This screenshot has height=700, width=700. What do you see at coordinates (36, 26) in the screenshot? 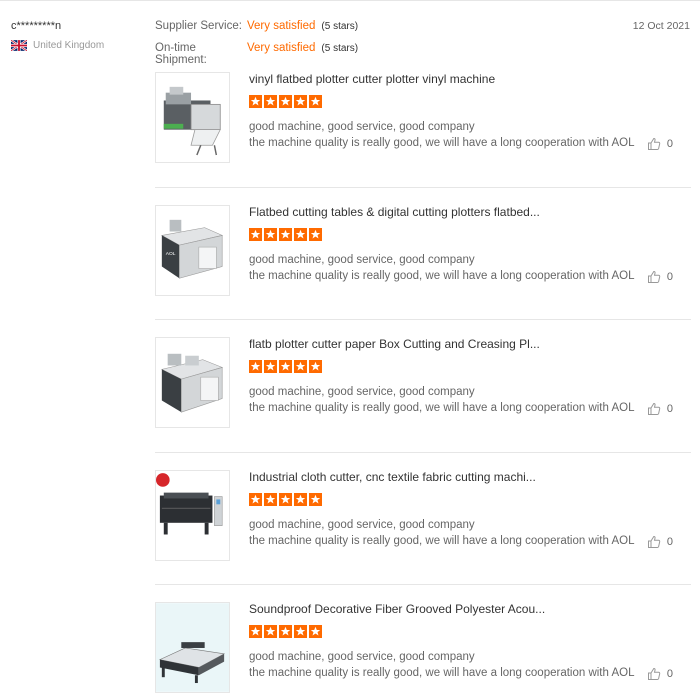
I see `buyer-name: c*********n` at bounding box center [36, 26].